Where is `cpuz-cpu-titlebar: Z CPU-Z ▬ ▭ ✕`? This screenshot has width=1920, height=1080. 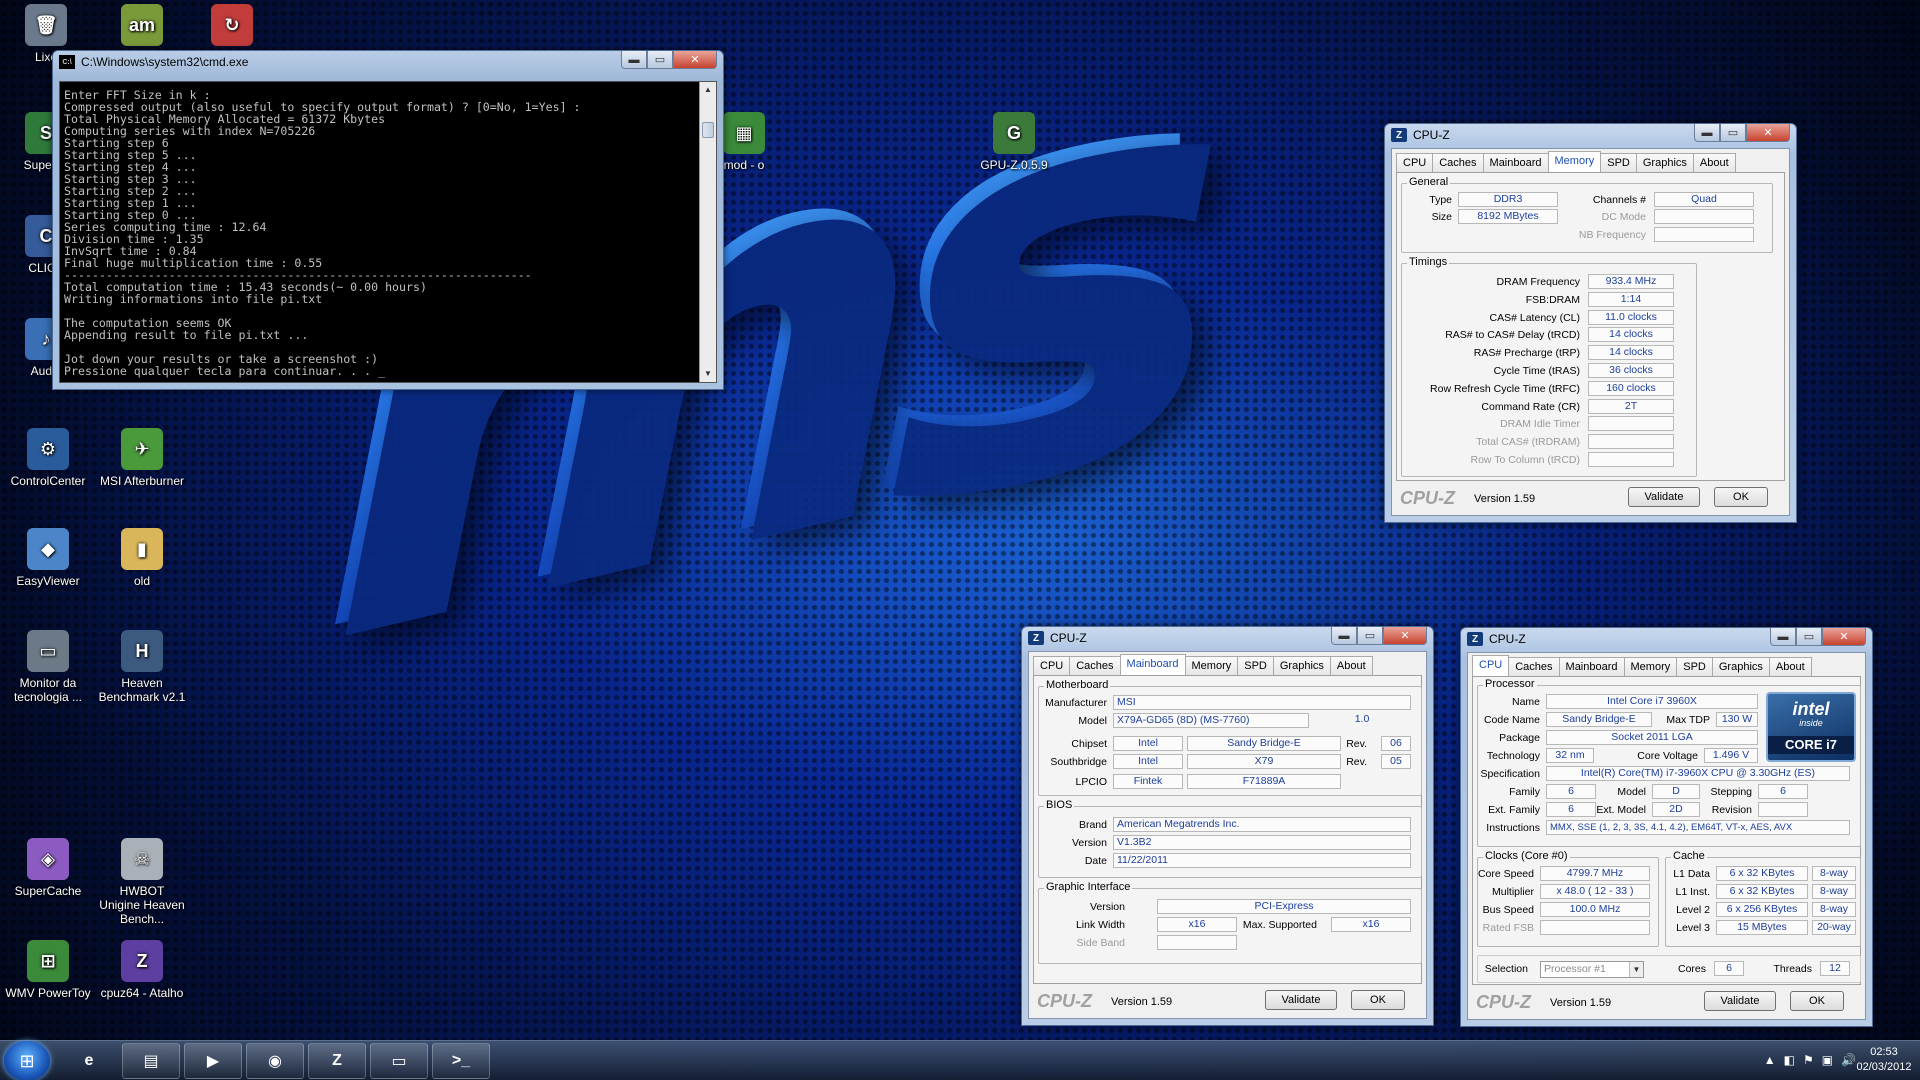 cpuz-cpu-titlebar: Z CPU-Z ▬ ▭ ✕ is located at coordinates (1666, 639).